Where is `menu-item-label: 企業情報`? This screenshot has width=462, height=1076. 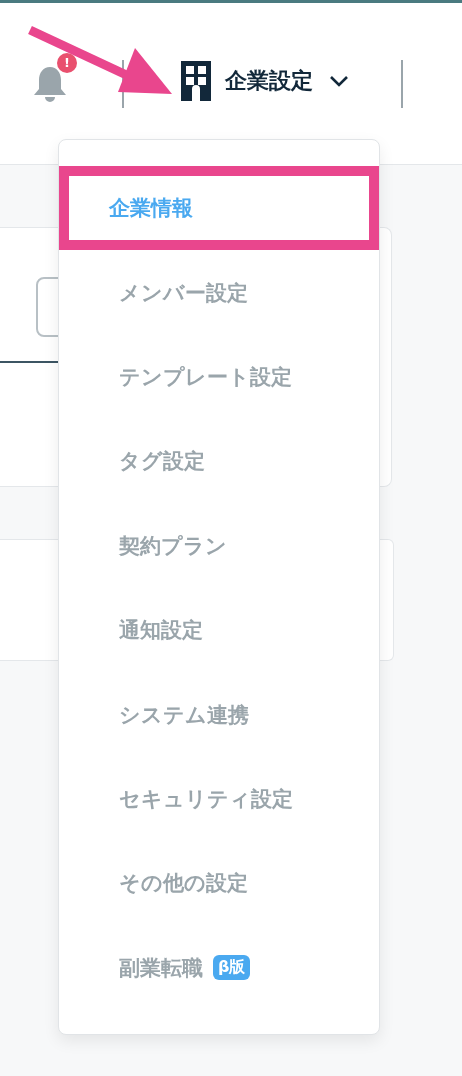
menu-item-label: 企業情報 is located at coordinates (151, 209).